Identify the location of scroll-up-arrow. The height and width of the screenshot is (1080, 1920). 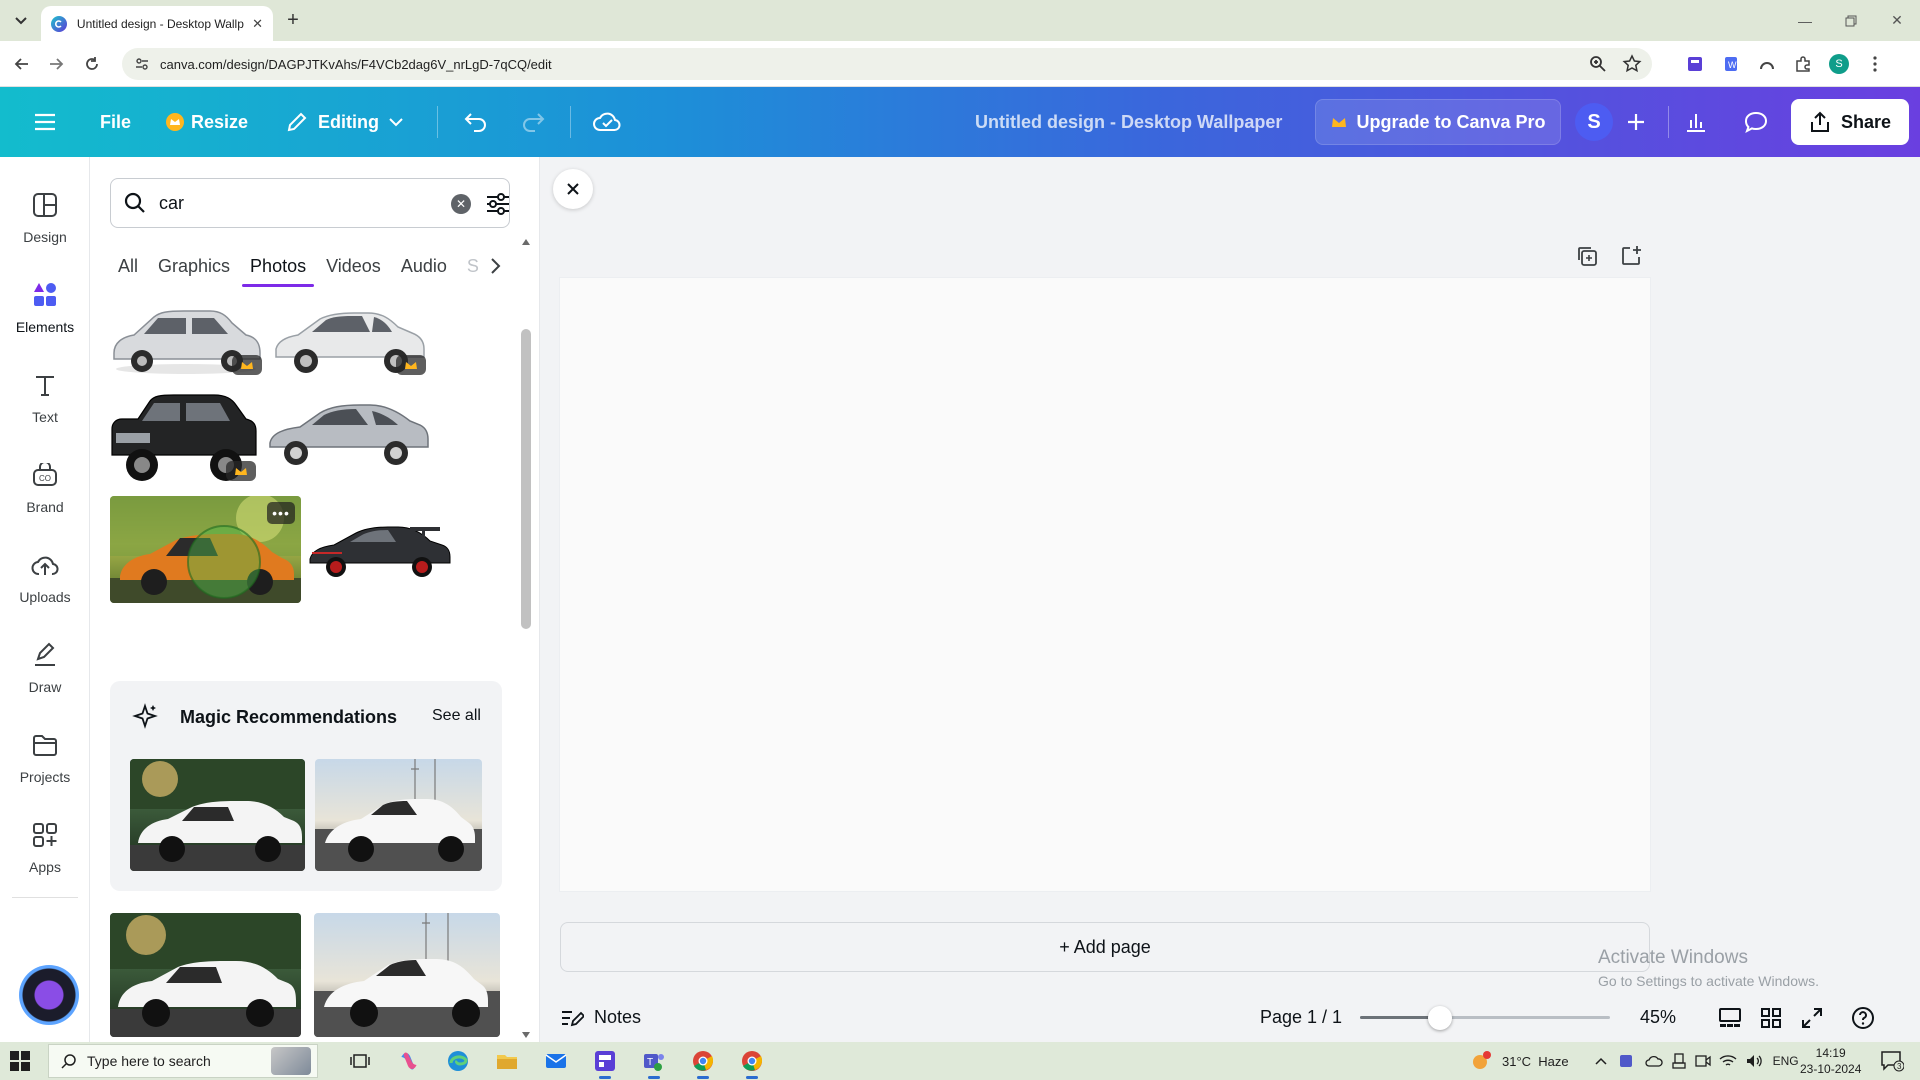
(526, 242).